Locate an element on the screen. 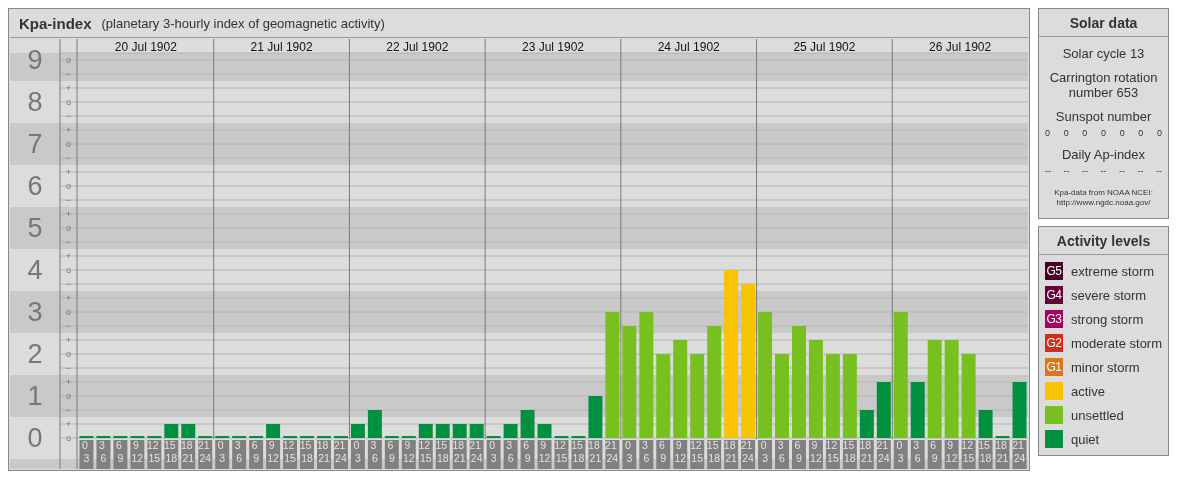  panel-title: Activity levels is located at coordinates (1104, 241).